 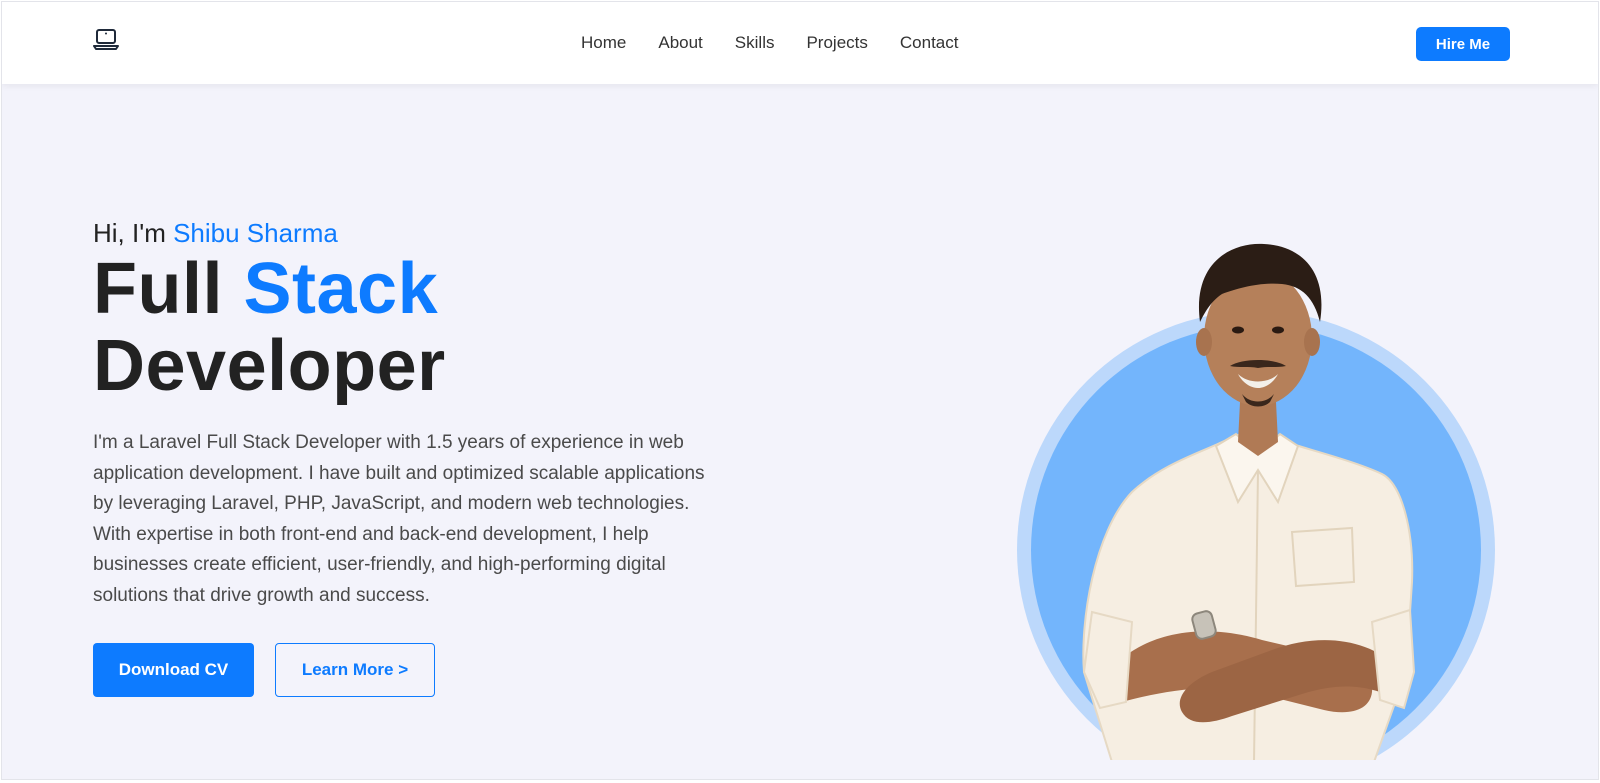 I want to click on greeting: Hi, I'm Shibu Sharma, so click(x=413, y=233).